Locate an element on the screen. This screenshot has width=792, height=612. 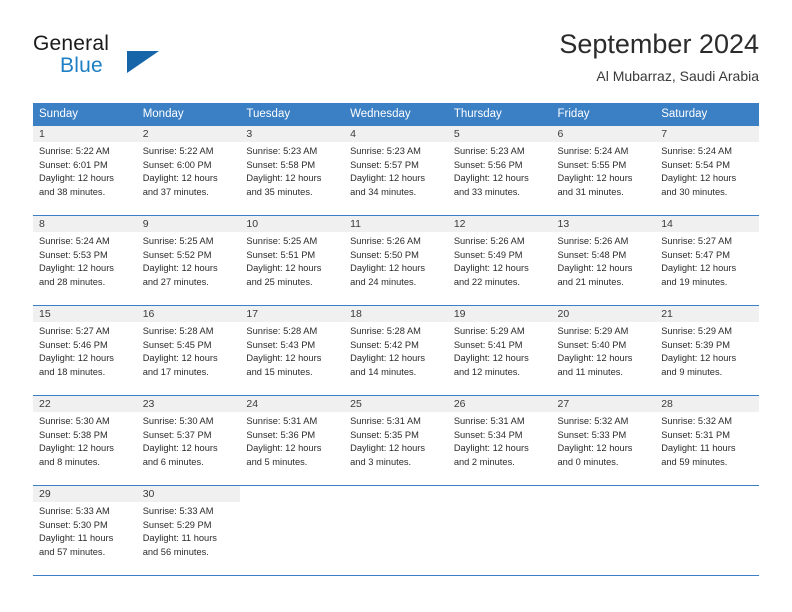
sunset-text: Sunset: 5:54 PM is located at coordinates (695, 164).